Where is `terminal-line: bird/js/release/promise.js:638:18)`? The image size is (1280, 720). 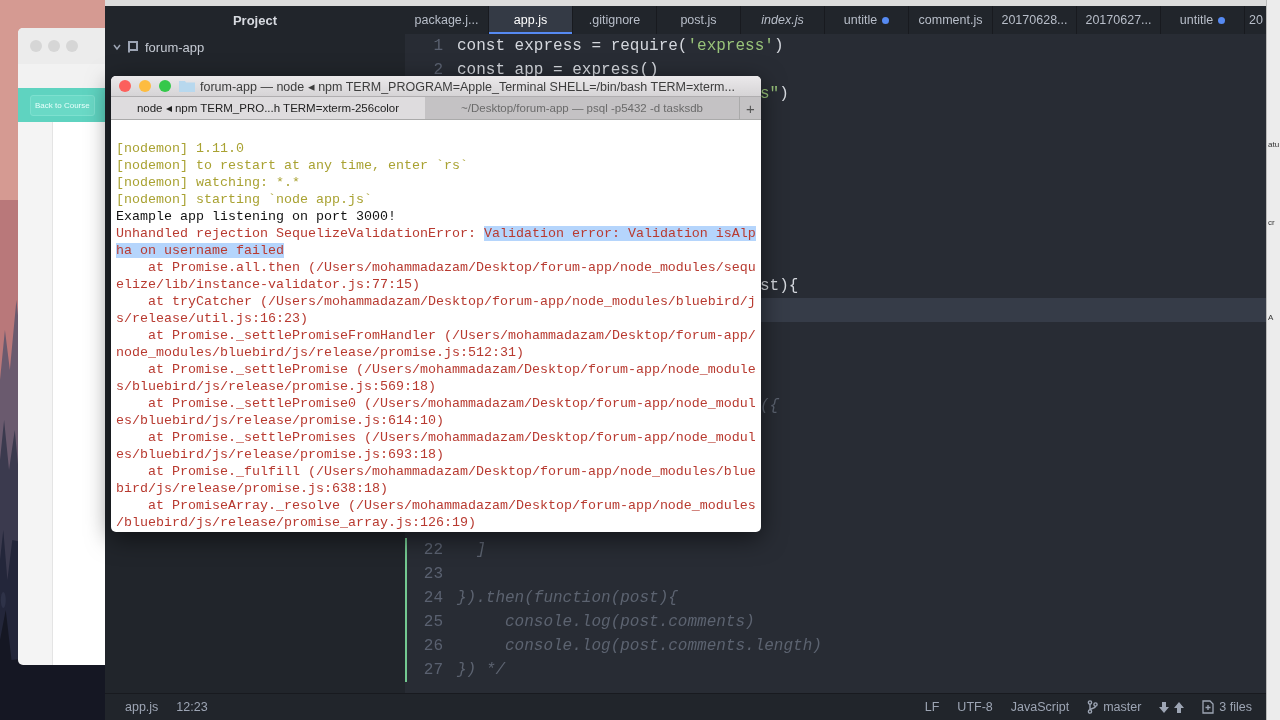
terminal-line: bird/js/release/promise.js:638:18) is located at coordinates (252, 488).